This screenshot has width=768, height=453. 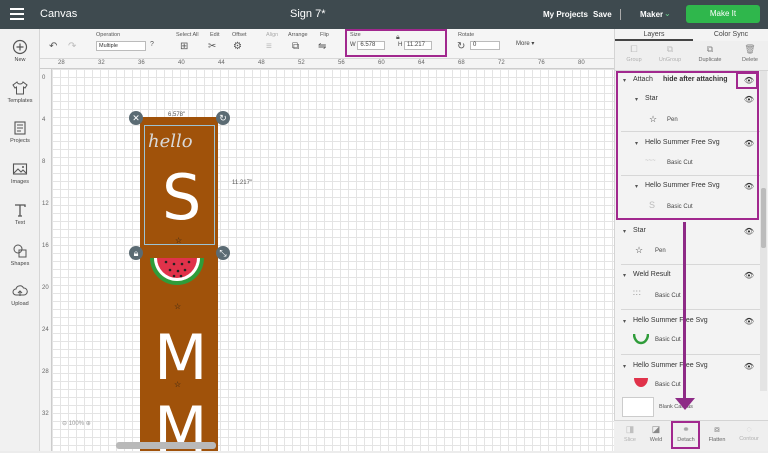 What do you see at coordinates (20, 60) in the screenshot?
I see `sidebar-item-label: New` at bounding box center [20, 60].